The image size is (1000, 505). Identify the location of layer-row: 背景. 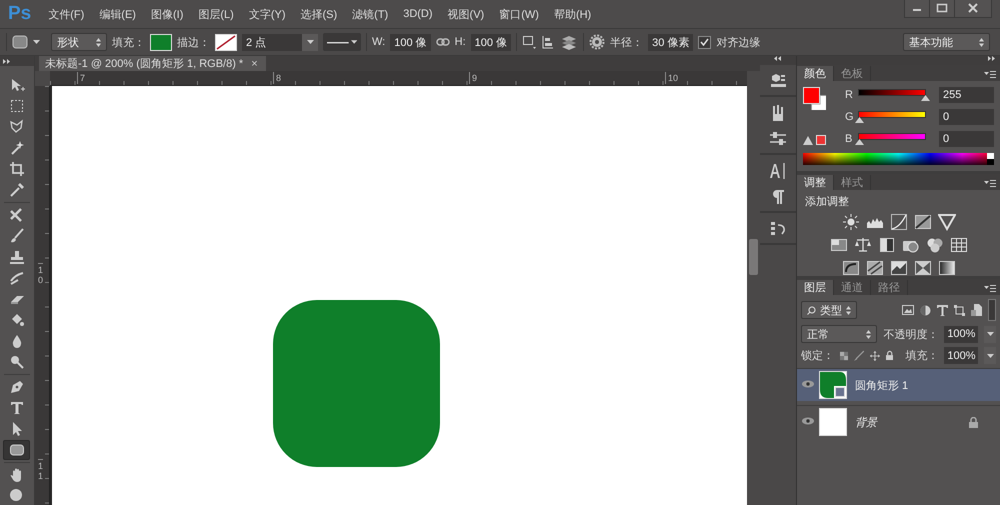
(898, 421).